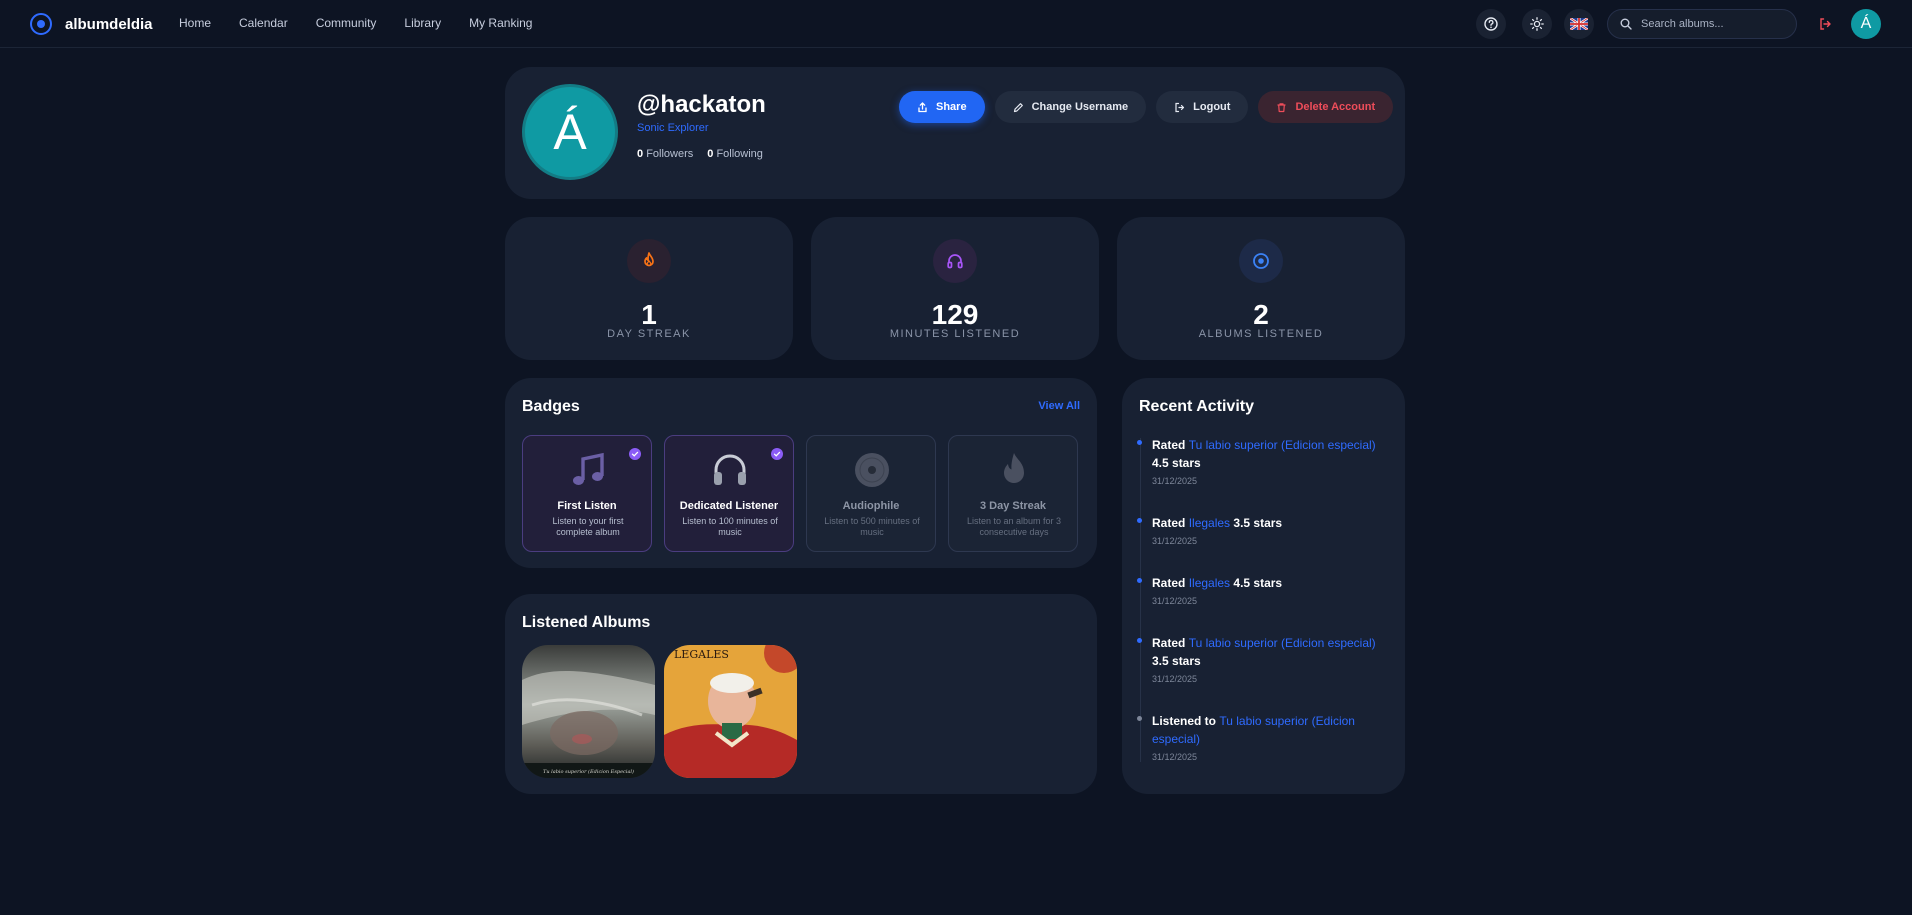 Image resolution: width=1912 pixels, height=915 pixels. What do you see at coordinates (670, 154) in the screenshot?
I see `followers-label: Followers` at bounding box center [670, 154].